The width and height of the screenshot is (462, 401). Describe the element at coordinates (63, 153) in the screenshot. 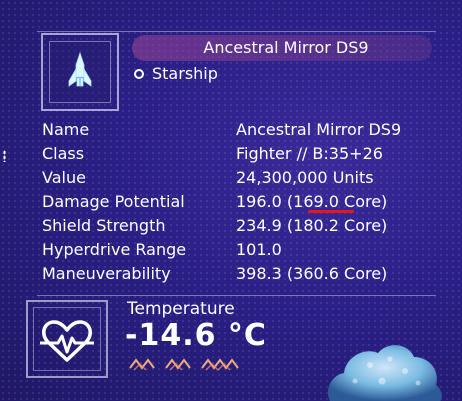

I see `stat-label: Class` at that location.